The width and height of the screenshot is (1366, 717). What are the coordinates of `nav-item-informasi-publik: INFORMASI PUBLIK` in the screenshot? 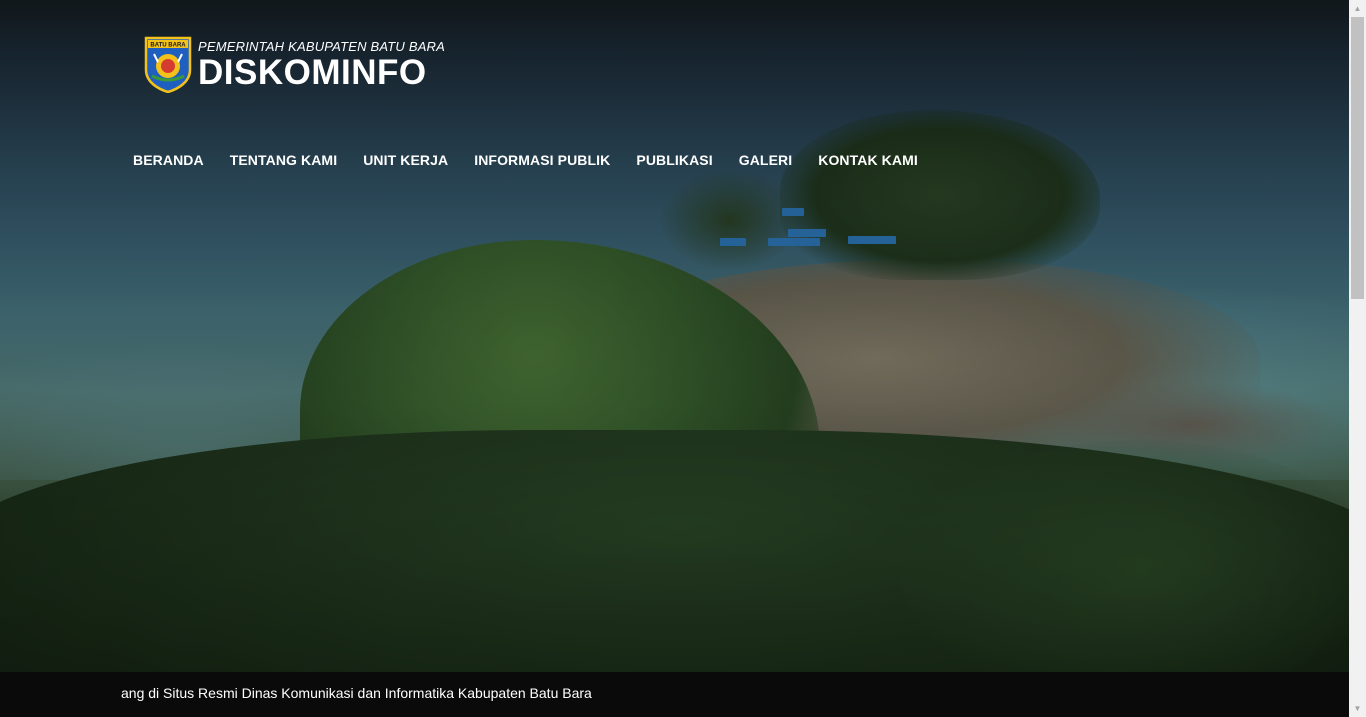 It's located at (542, 160).